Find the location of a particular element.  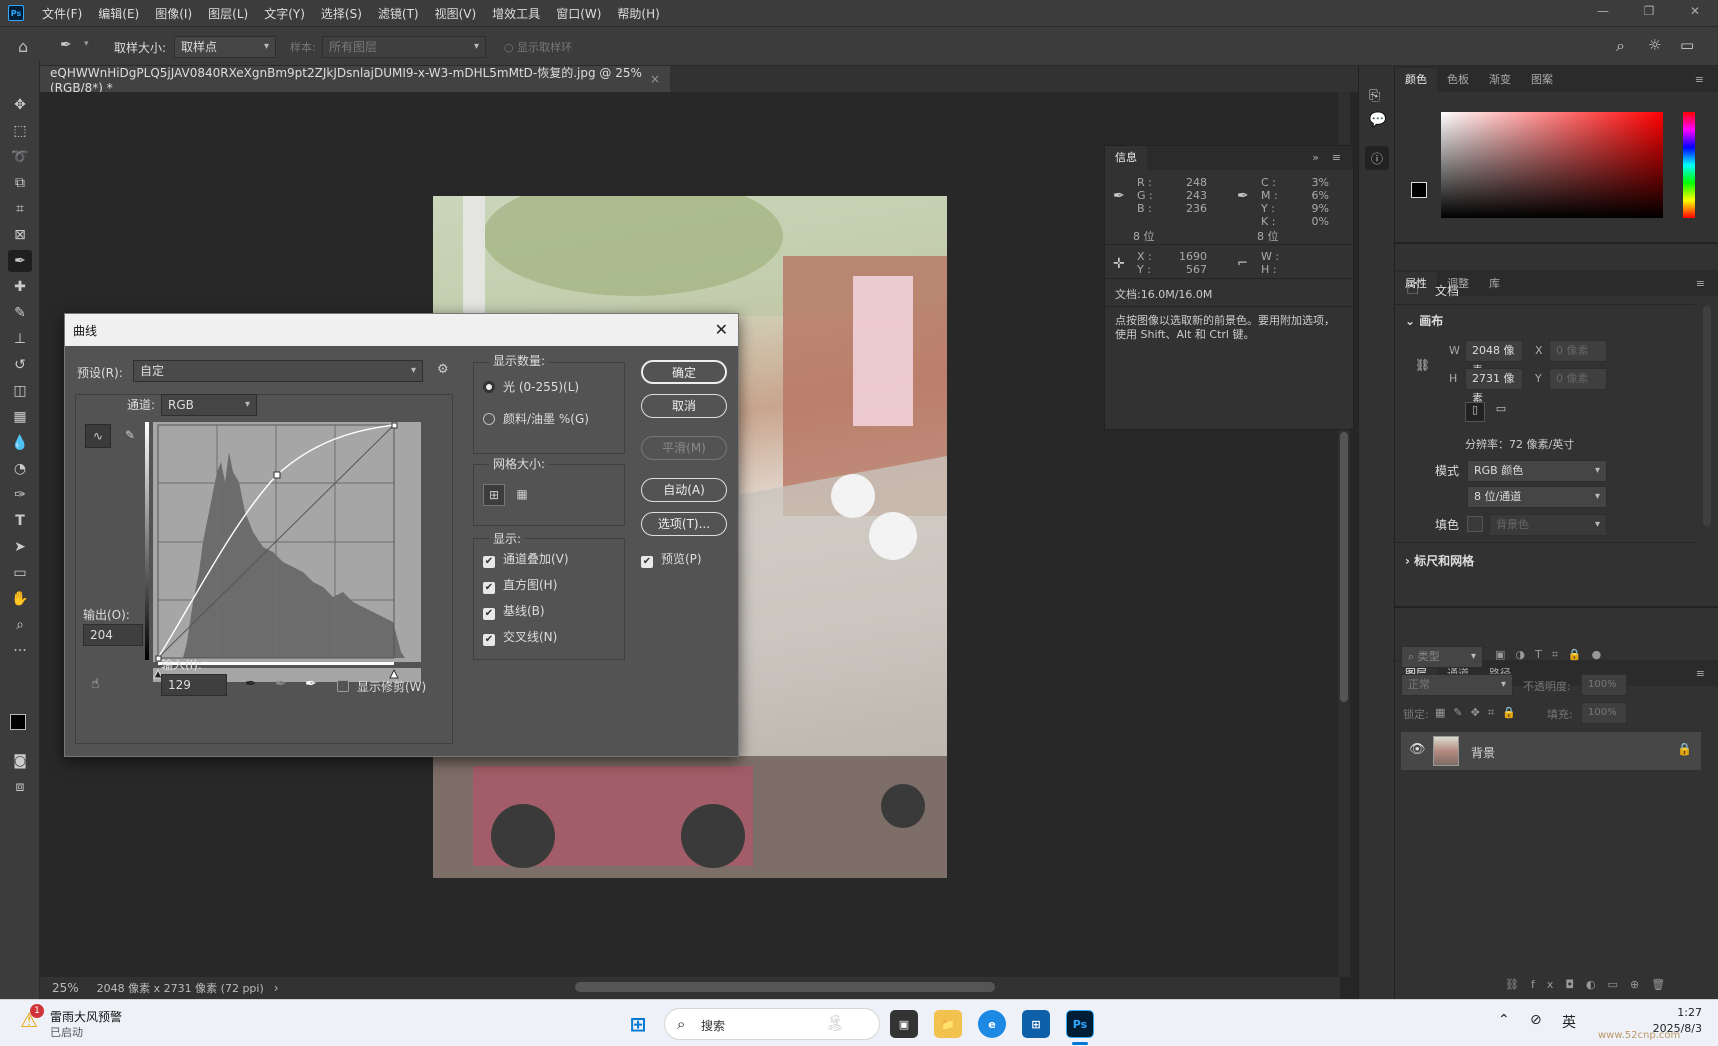

fill-opacity-input: 100% is located at coordinates (1604, 713).